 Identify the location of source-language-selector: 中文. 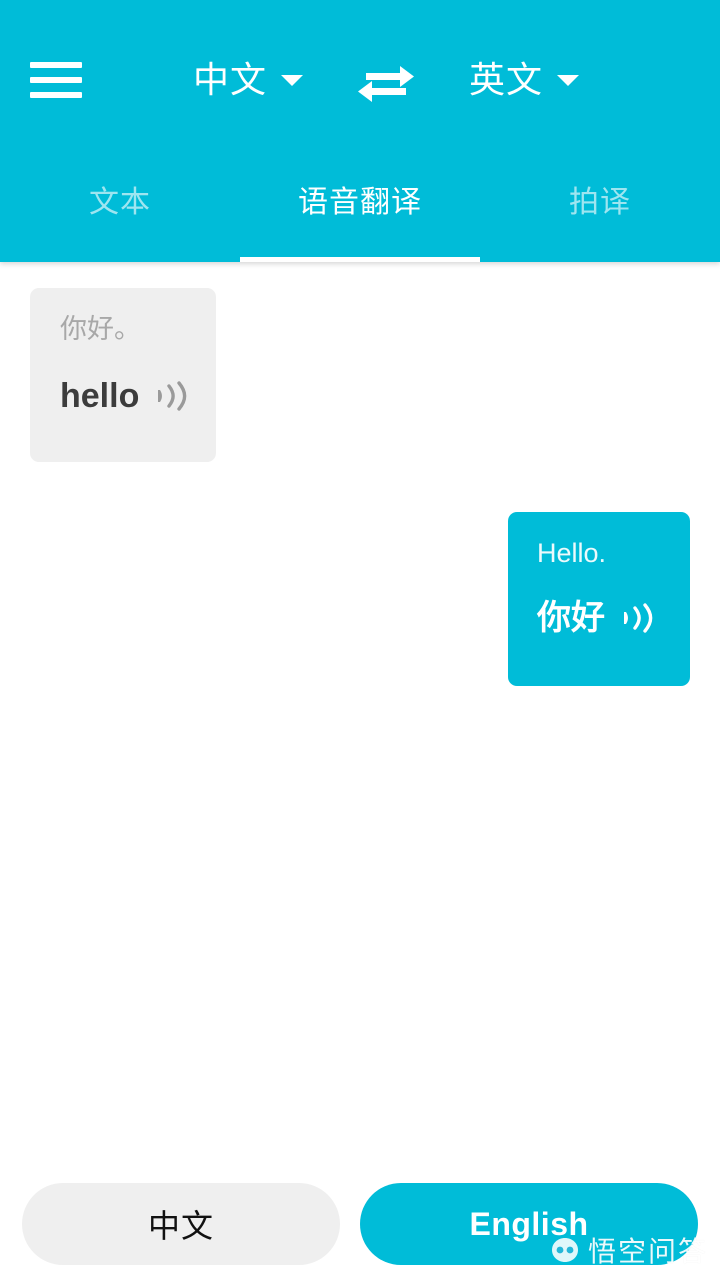
(248, 80).